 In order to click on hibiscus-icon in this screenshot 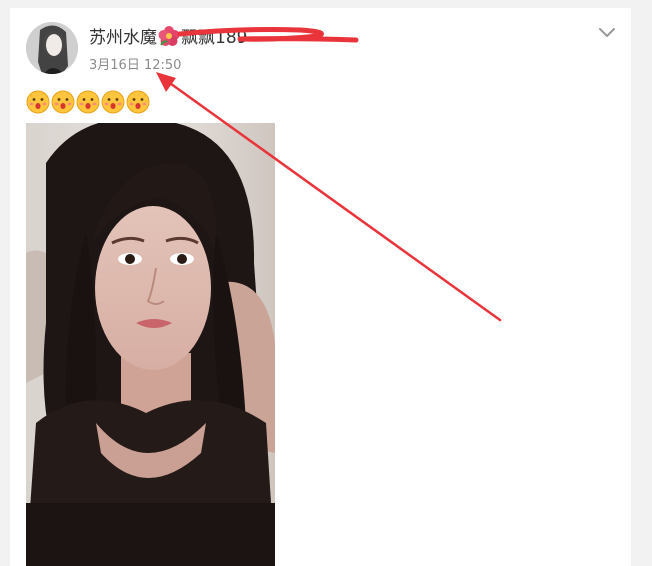, I will do `click(169, 36)`.